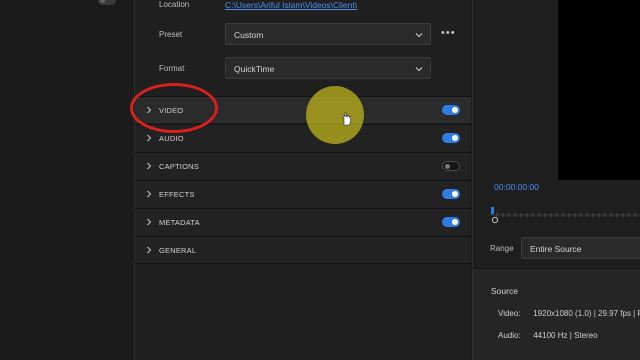 The width and height of the screenshot is (640, 360). What do you see at coordinates (451, 138) in the screenshot?
I see `audio-toggle` at bounding box center [451, 138].